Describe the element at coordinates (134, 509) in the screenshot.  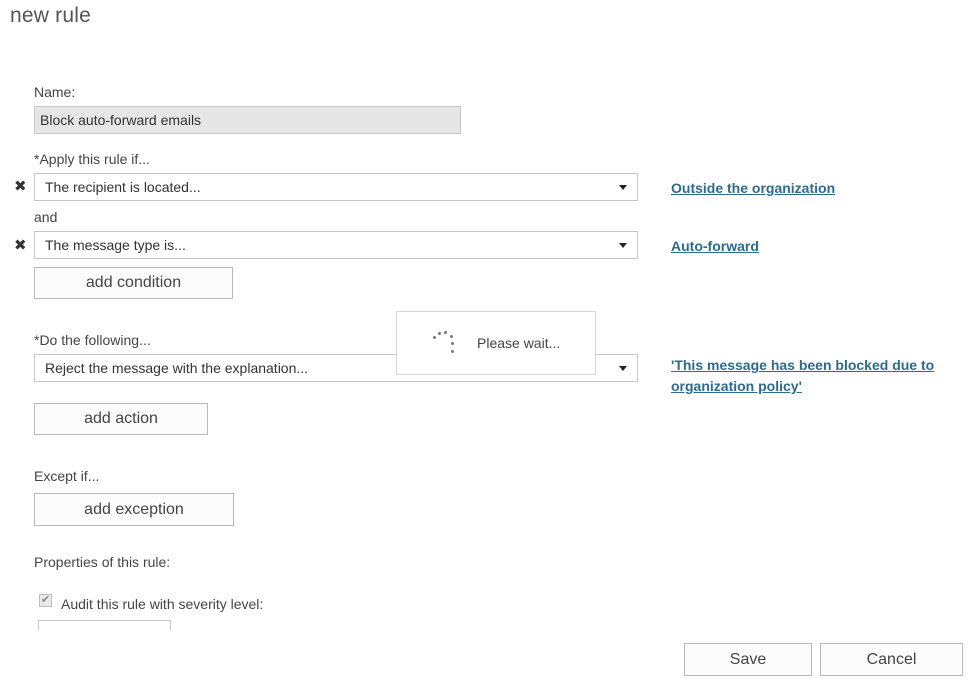
I see `add-exception-button: add exception` at that location.